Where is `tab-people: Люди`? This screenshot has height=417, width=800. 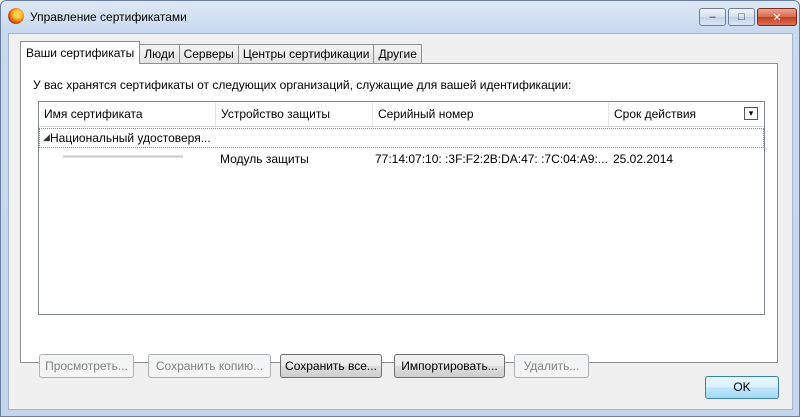
tab-people: Люди is located at coordinates (159, 54).